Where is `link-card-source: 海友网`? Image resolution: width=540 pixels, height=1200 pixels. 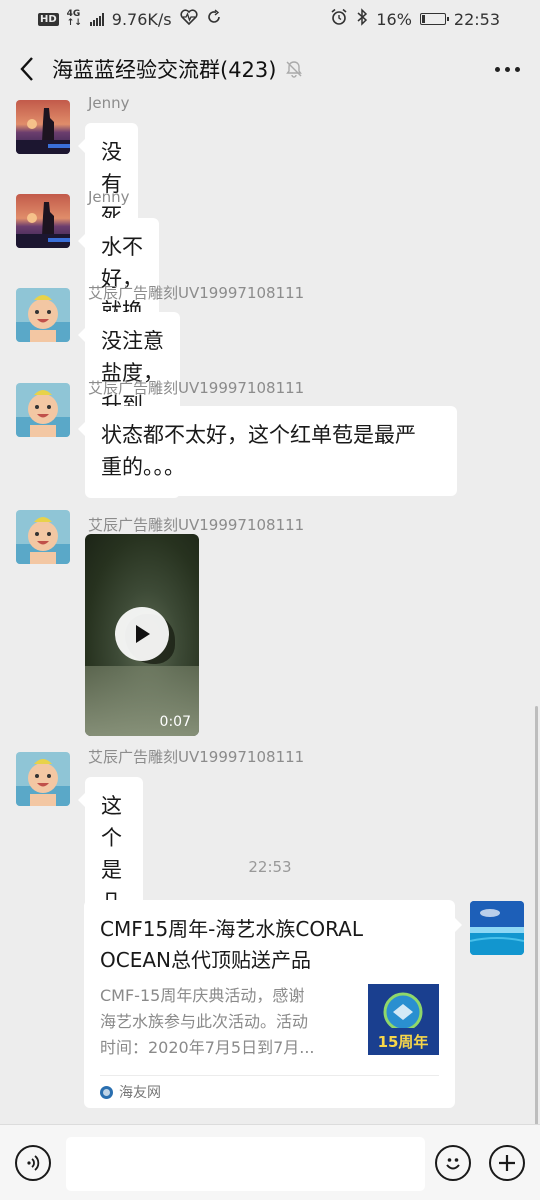 link-card-source: 海友网 is located at coordinates (140, 1093).